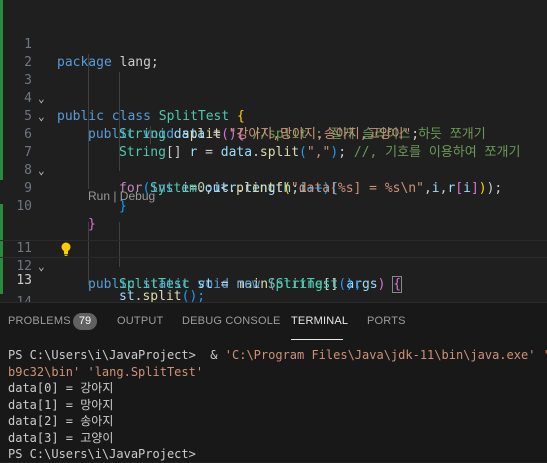 Image resolution: width=547 pixels, height=463 pixels. I want to click on tab-debug-console: DEBUG CONSOLE, so click(231, 321).